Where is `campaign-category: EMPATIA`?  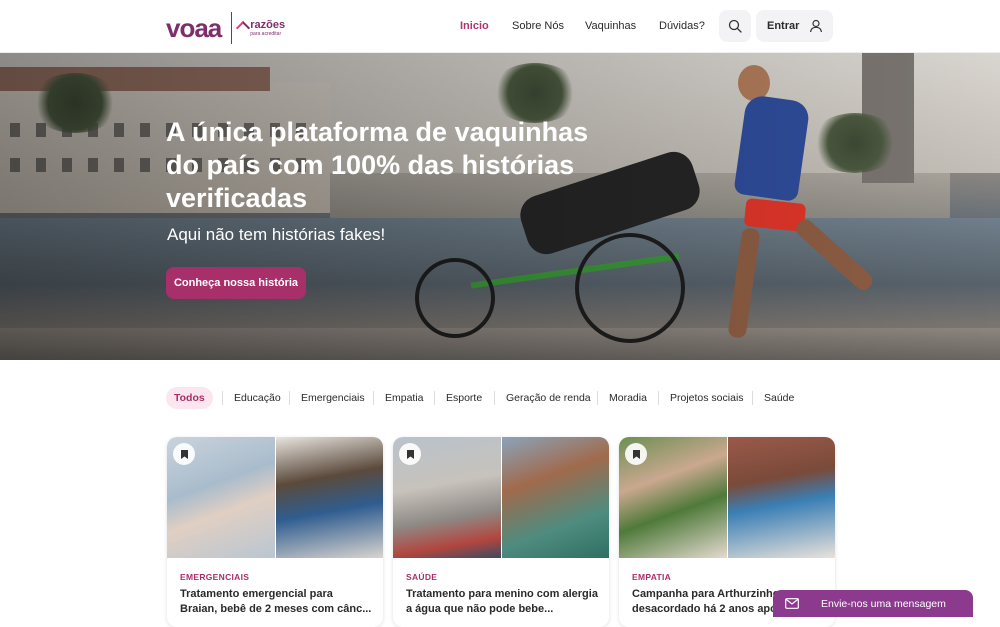
campaign-category: EMPATIA is located at coordinates (652, 577).